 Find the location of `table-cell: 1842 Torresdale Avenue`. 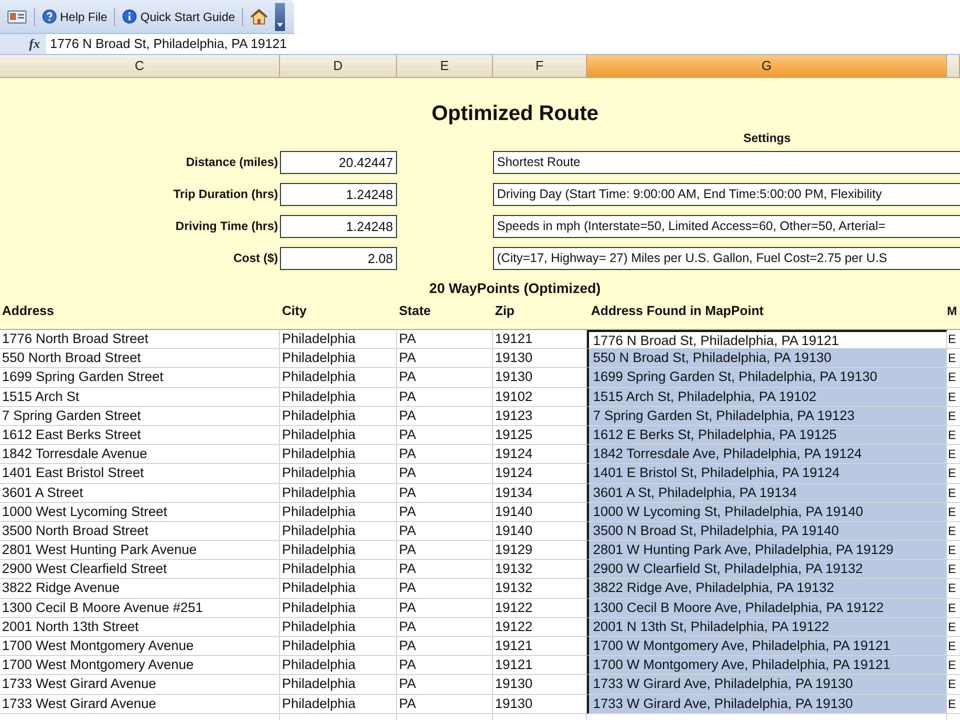

table-cell: 1842 Torresdale Avenue is located at coordinates (140, 454).